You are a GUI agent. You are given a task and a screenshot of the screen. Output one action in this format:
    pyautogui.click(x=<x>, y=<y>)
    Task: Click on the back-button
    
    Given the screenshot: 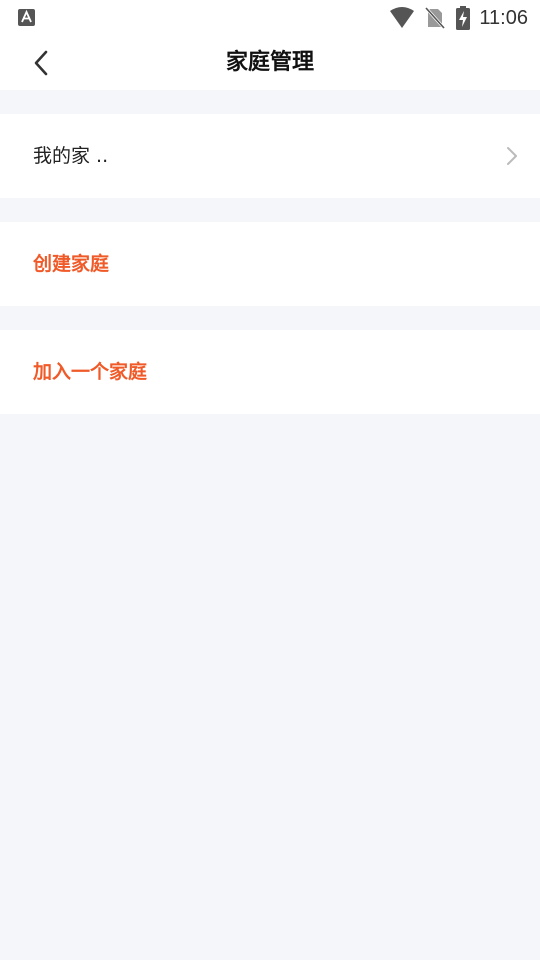 What is the action you would take?
    pyautogui.click(x=41, y=63)
    